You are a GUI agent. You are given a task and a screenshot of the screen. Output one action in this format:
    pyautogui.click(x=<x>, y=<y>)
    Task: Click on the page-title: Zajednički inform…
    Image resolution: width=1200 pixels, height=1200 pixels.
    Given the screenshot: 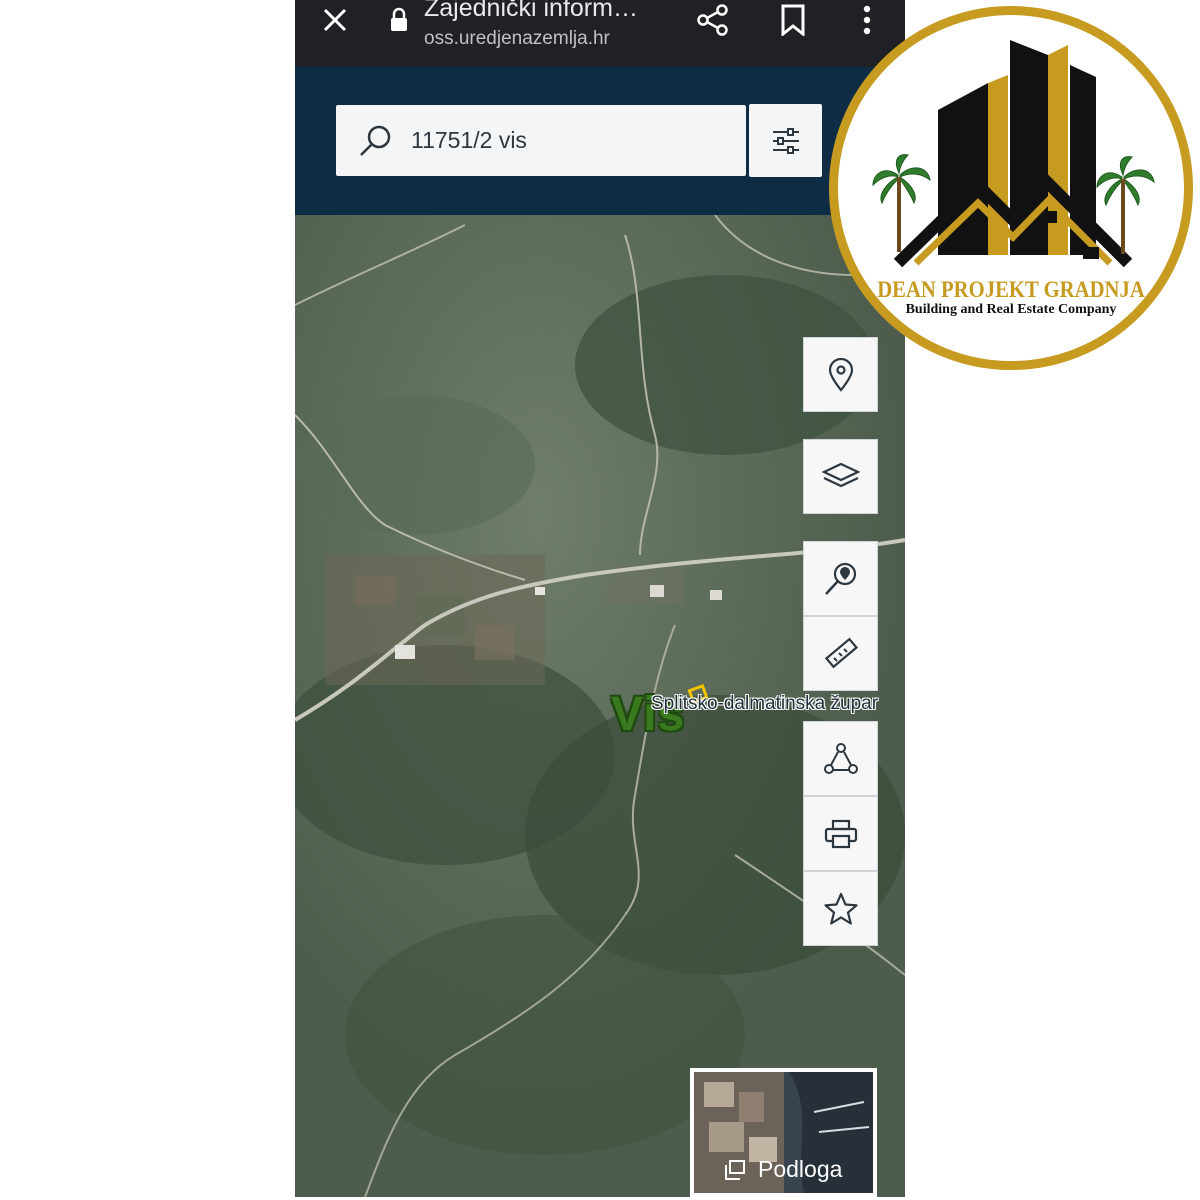 What is the action you would take?
    pyautogui.click(x=531, y=11)
    